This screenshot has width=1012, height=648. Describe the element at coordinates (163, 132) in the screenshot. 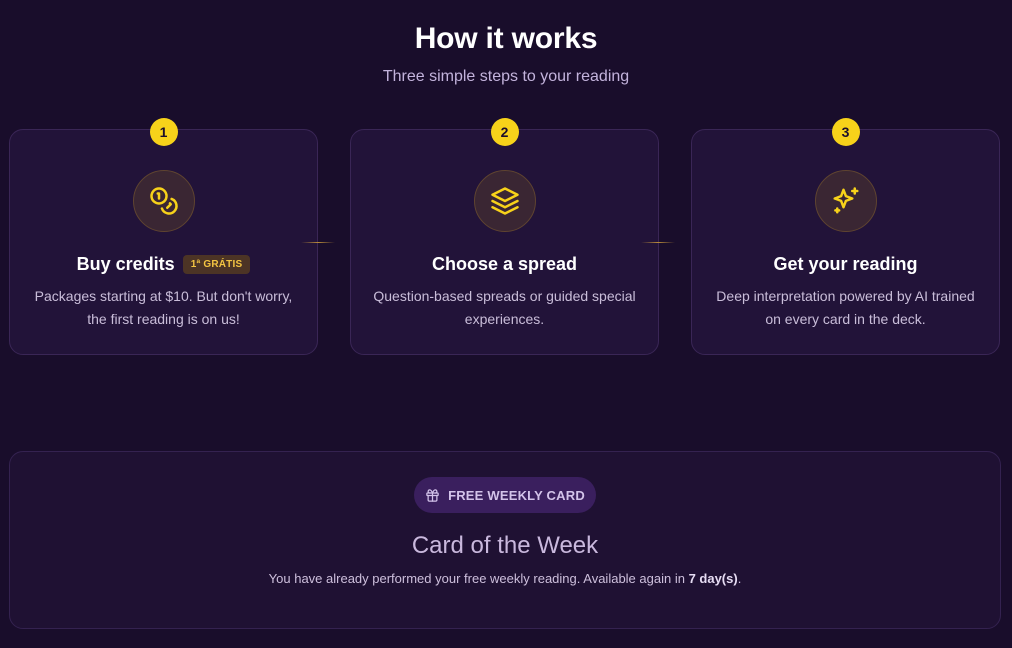

I see `step-number-badge: 1` at that location.